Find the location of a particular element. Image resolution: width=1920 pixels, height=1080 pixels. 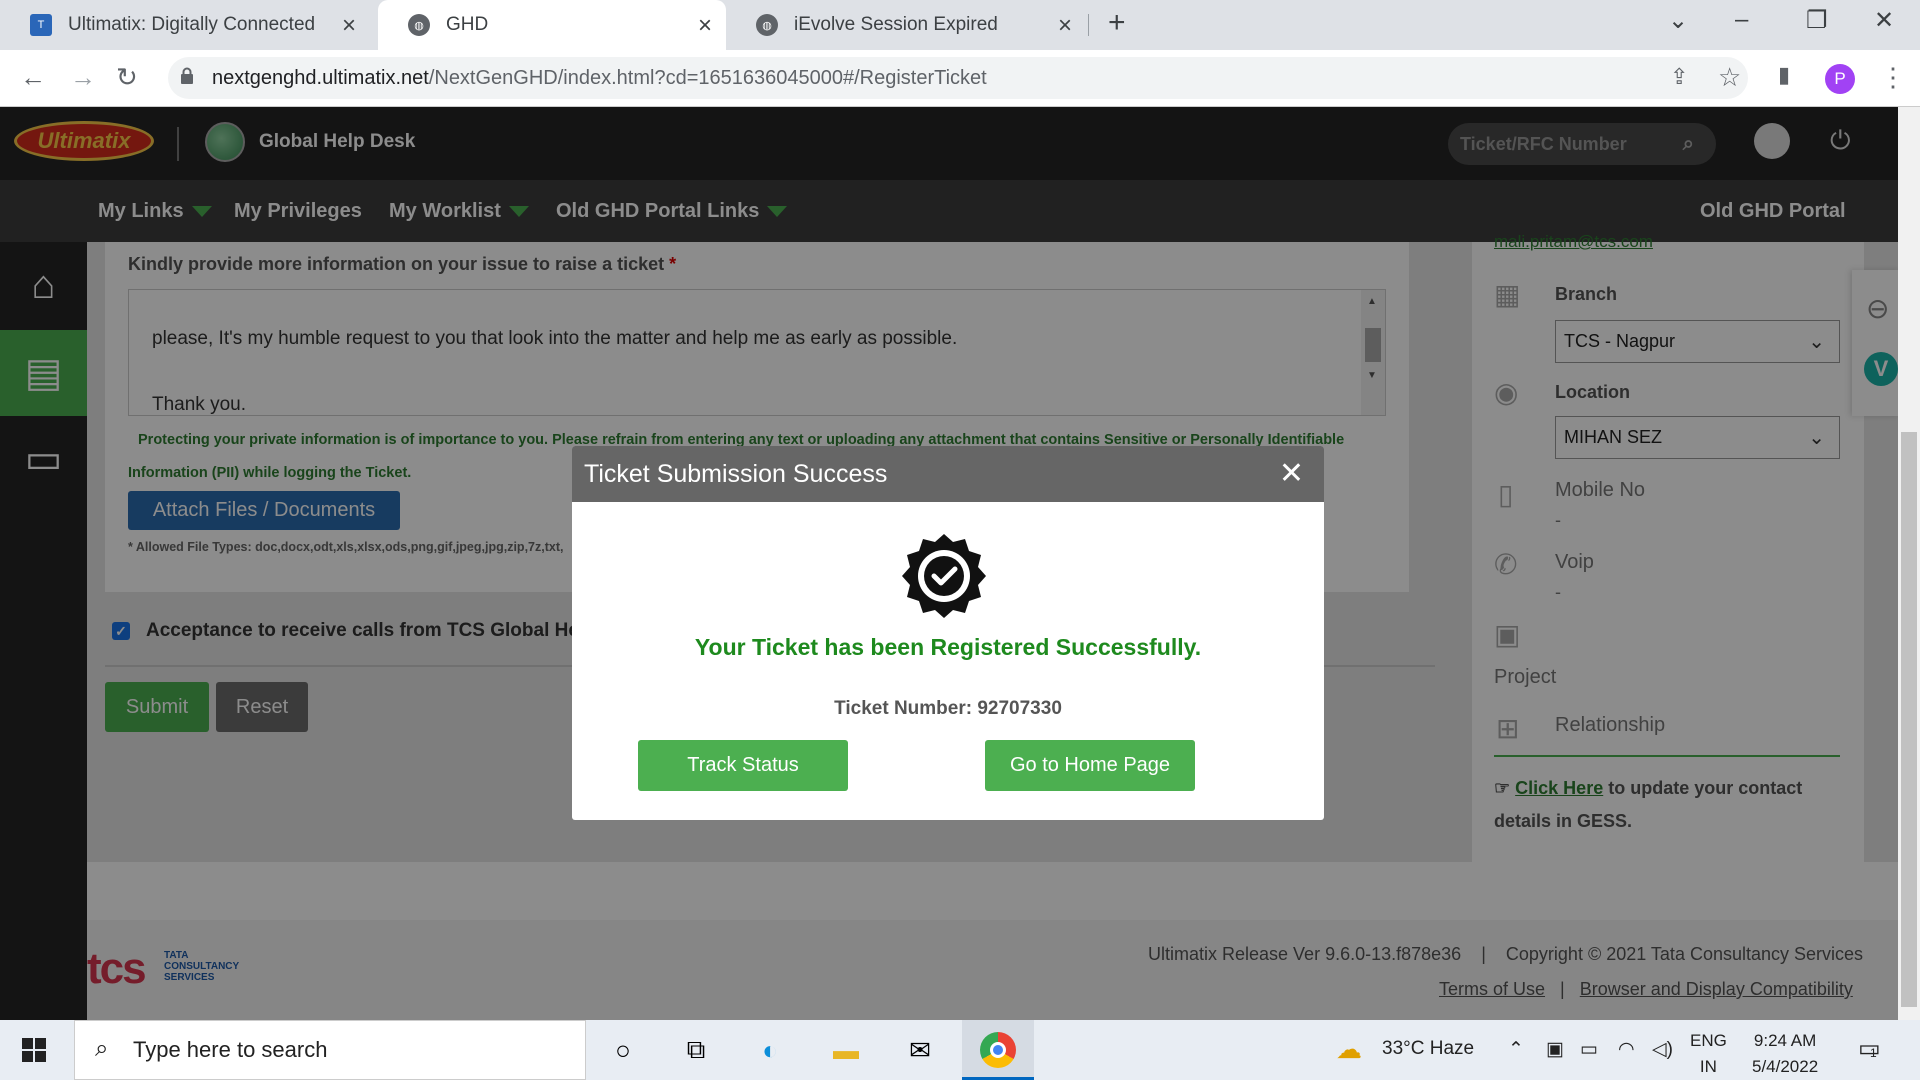

clock-date: 5/4/2022 is located at coordinates (1785, 1066).